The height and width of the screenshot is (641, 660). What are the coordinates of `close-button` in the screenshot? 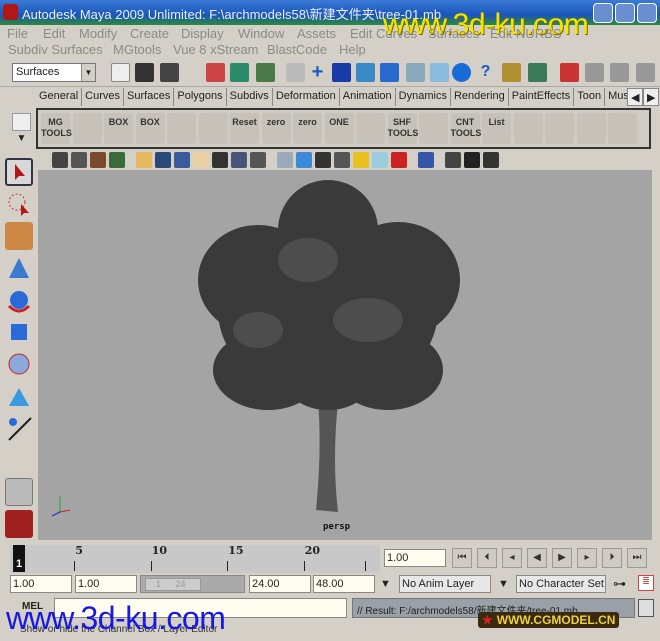 It's located at (647, 13).